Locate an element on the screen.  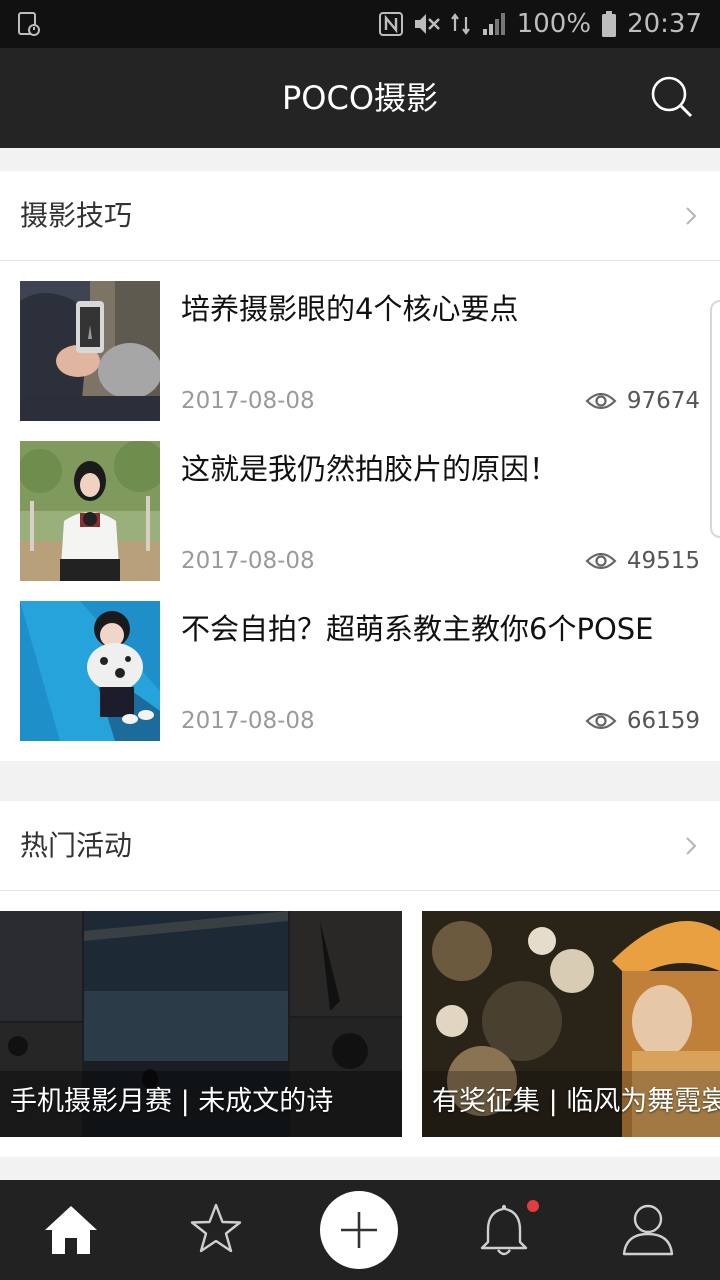
data-icon is located at coordinates (460, 24).